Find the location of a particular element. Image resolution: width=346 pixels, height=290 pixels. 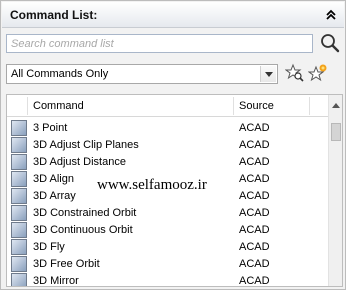

clip-planes-icon is located at coordinates (19, 145).